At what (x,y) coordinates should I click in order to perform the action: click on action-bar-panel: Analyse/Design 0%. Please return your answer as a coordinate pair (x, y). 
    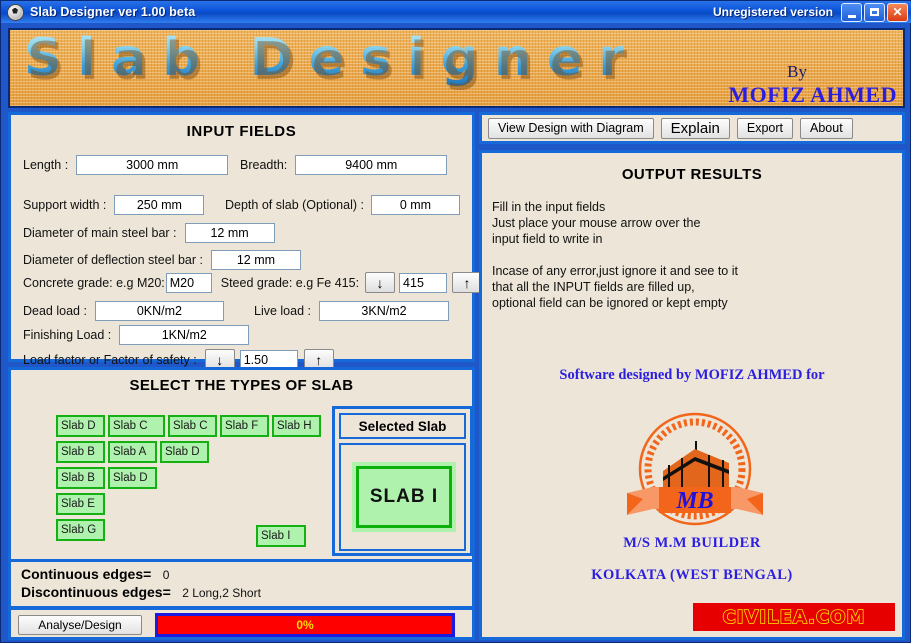
    Looking at the image, I should click on (241, 623).